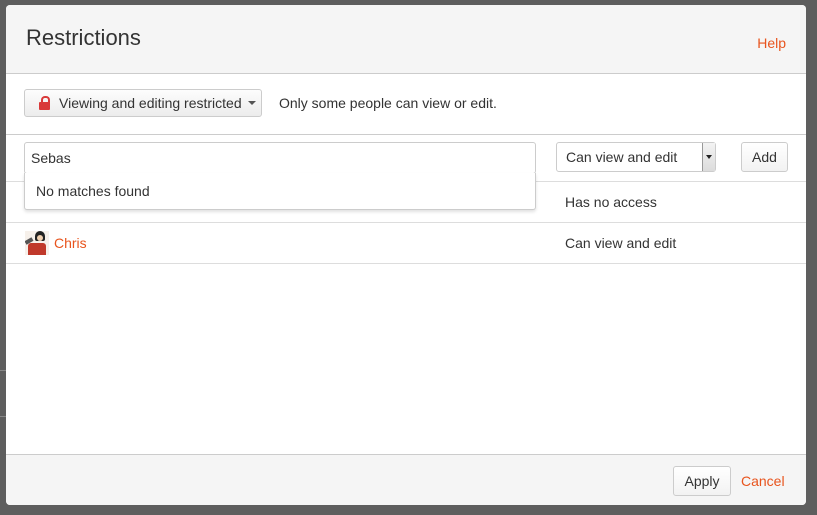 This screenshot has height=515, width=817. I want to click on select-arrow, so click(708, 157).